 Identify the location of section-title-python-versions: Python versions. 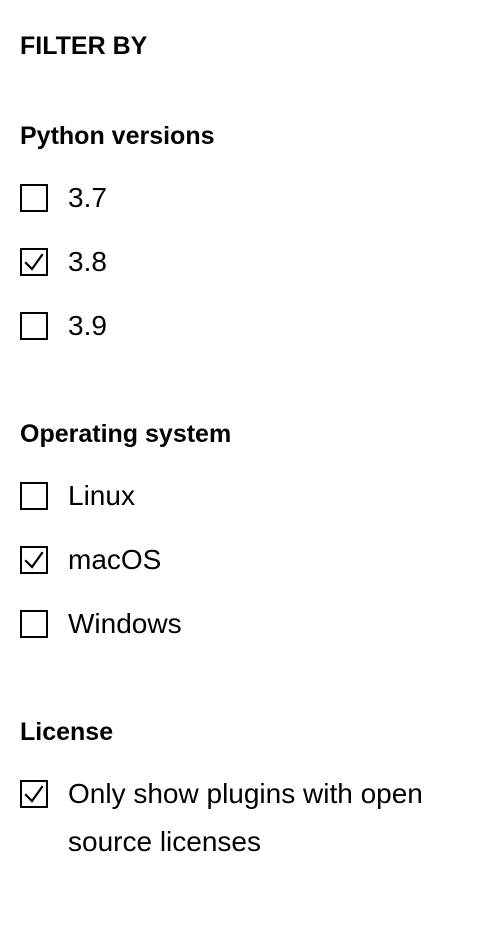
(117, 136).